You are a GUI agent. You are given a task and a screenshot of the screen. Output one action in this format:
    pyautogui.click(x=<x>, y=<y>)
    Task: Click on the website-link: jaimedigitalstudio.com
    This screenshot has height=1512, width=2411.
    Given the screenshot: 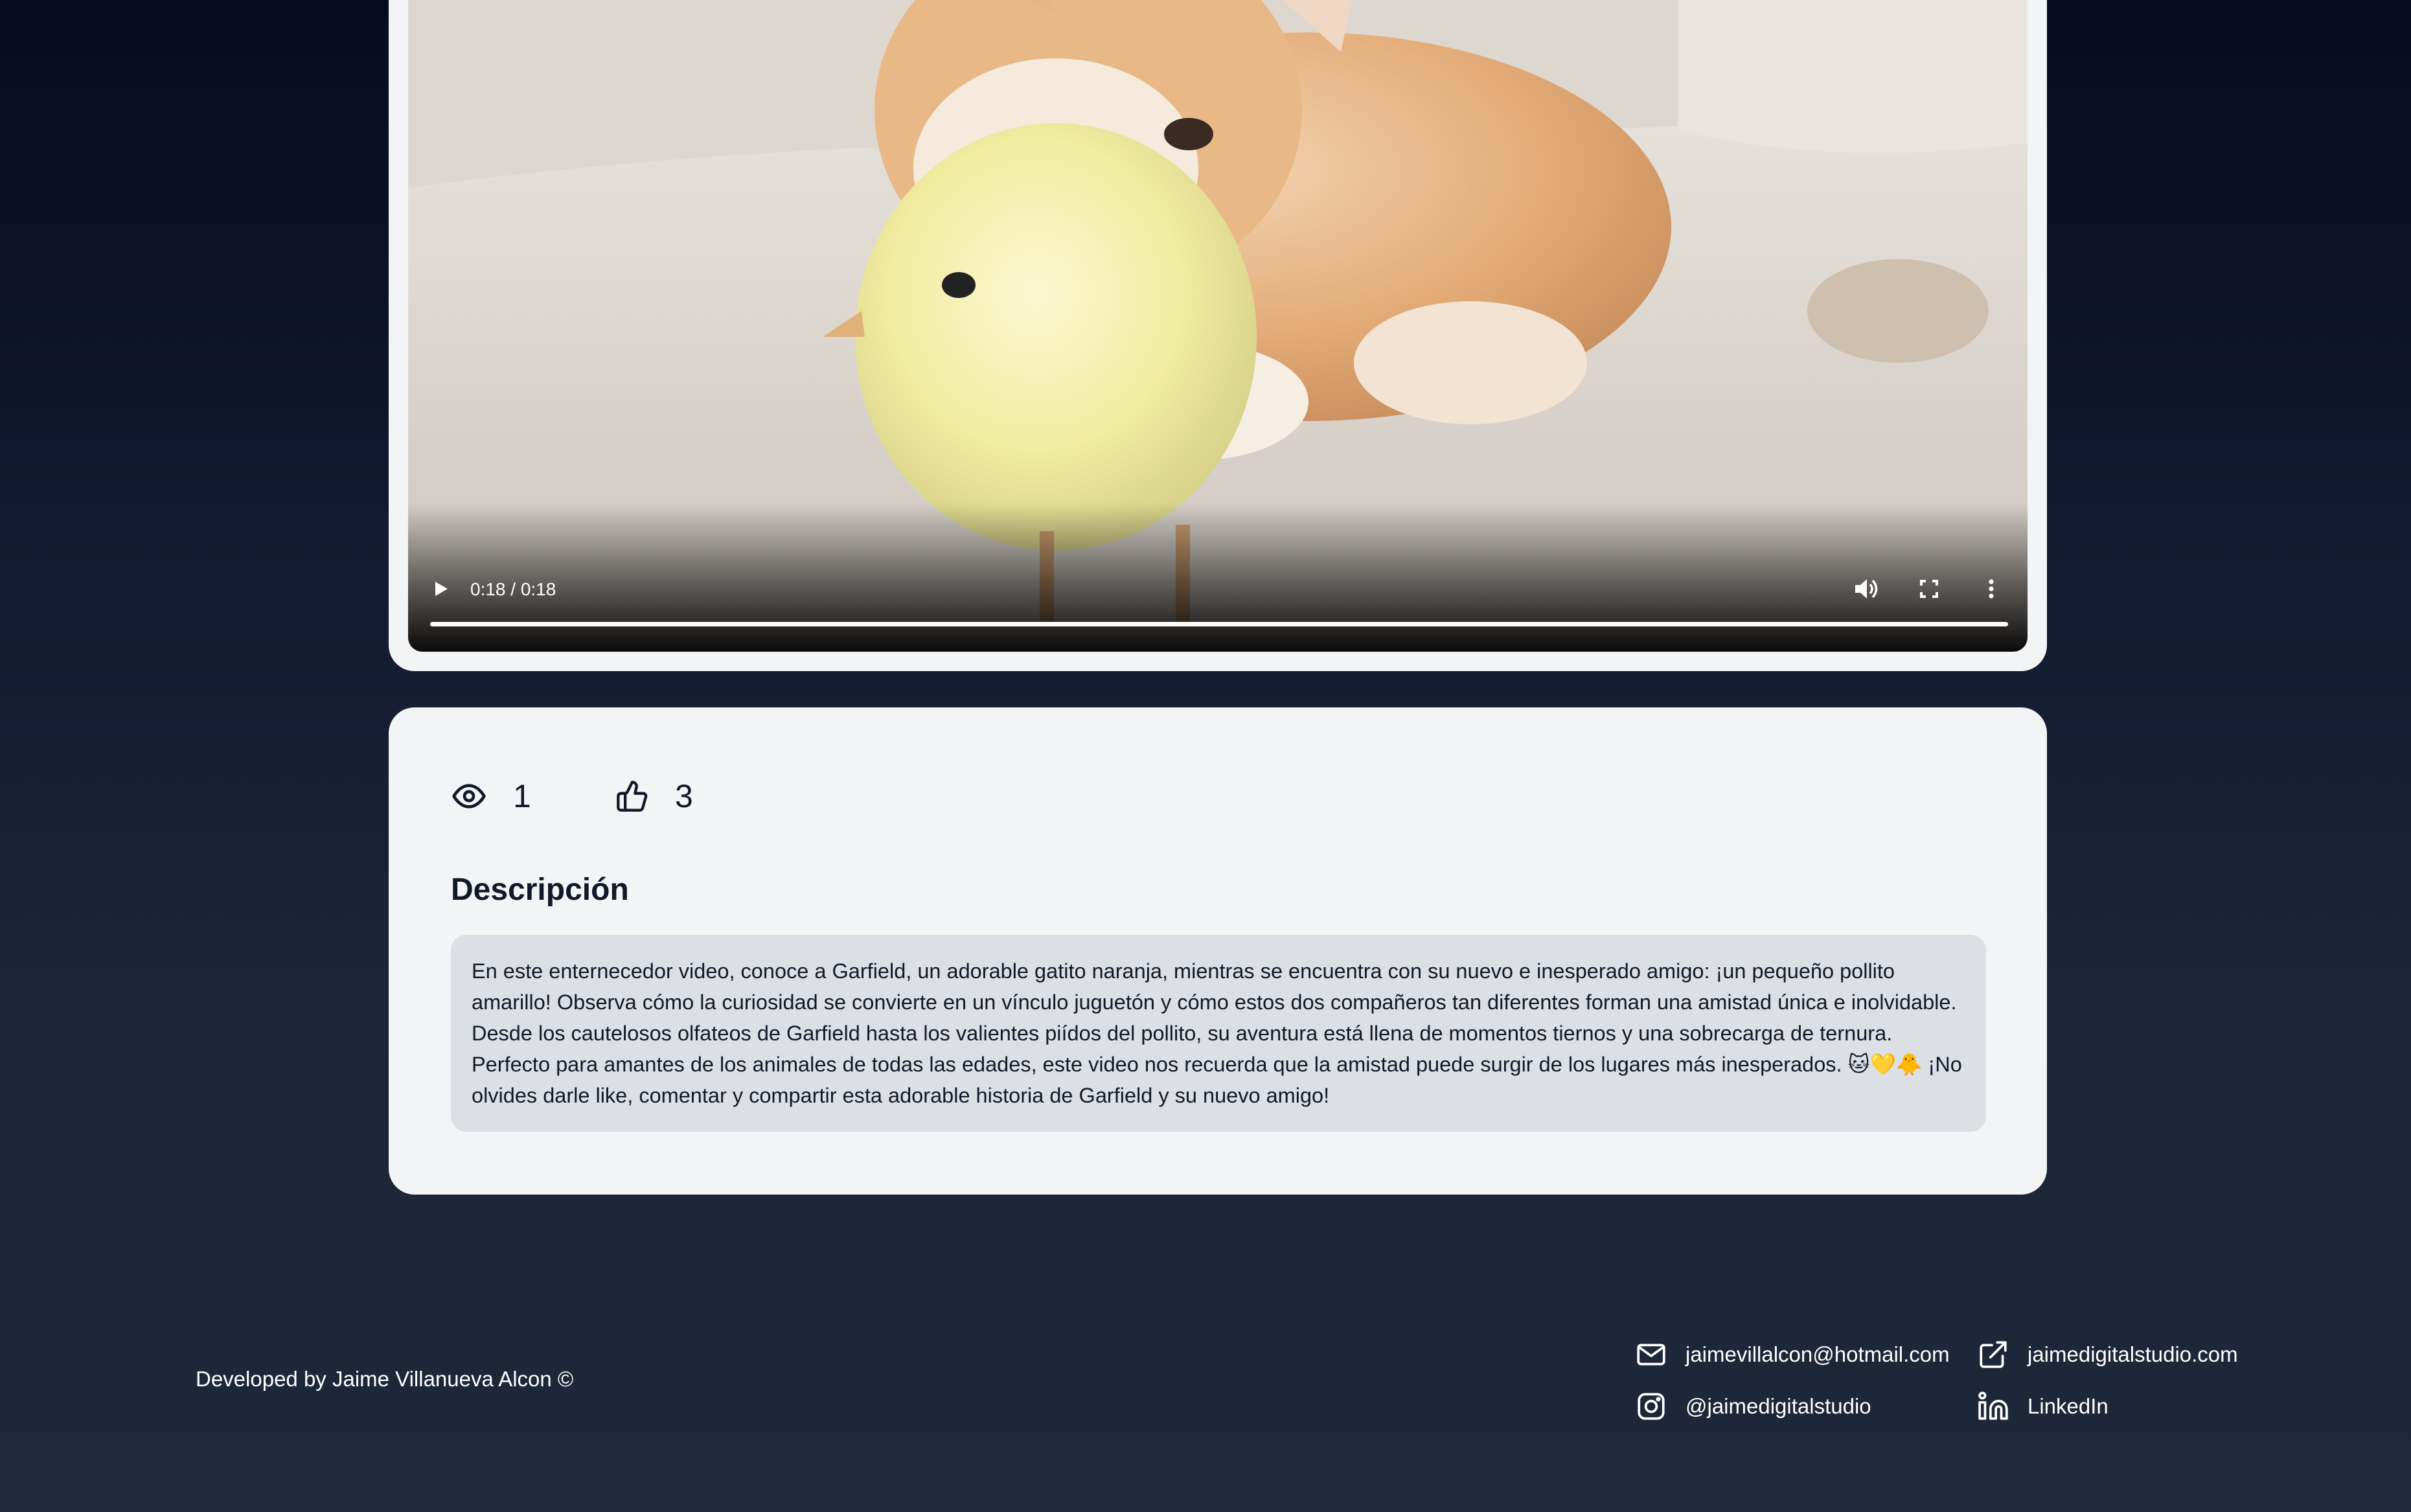 What is the action you would take?
    pyautogui.click(x=2108, y=1354)
    